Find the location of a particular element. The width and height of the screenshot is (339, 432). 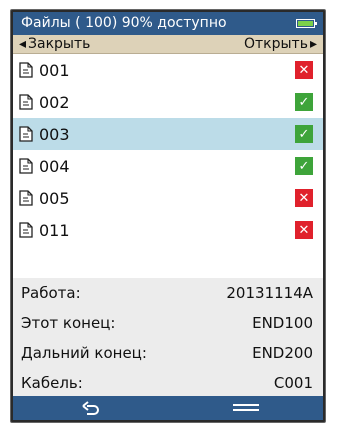

detail-row-near-end: Этот конец: END100 is located at coordinates (168, 323).